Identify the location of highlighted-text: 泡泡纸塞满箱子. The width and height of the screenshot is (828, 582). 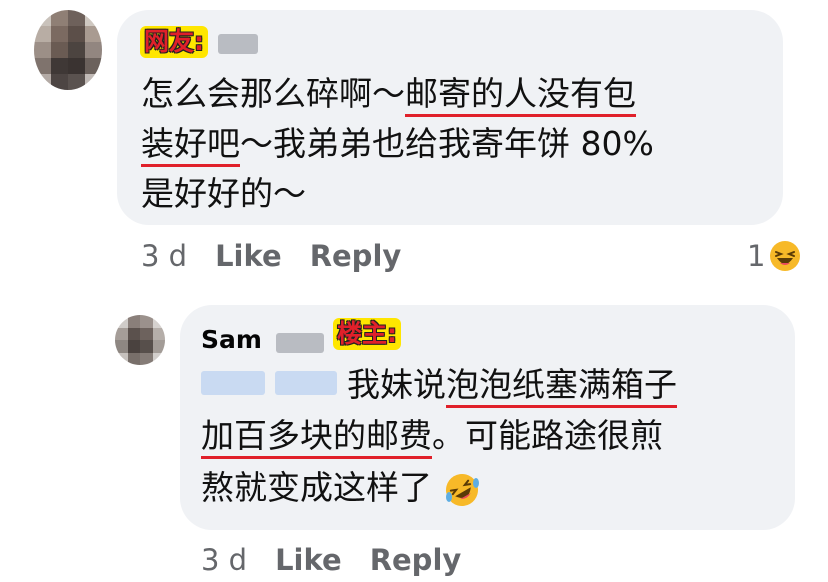
(561, 386).